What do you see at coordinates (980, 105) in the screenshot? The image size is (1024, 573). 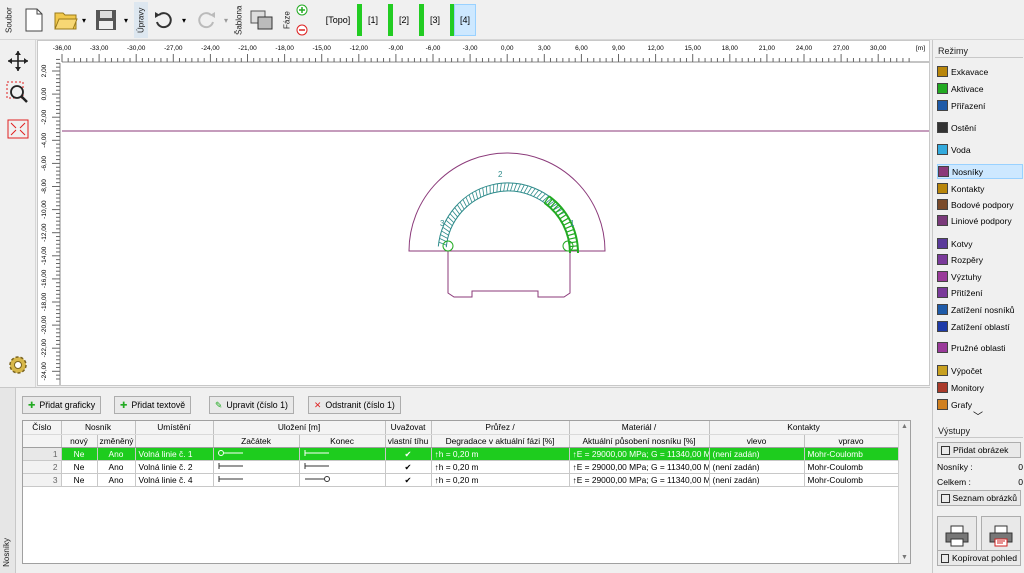 I see `mode-assignment: Přiřazení` at bounding box center [980, 105].